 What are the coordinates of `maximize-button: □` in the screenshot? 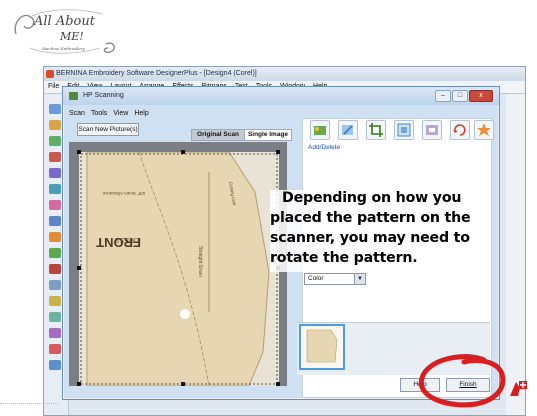 It's located at (460, 96).